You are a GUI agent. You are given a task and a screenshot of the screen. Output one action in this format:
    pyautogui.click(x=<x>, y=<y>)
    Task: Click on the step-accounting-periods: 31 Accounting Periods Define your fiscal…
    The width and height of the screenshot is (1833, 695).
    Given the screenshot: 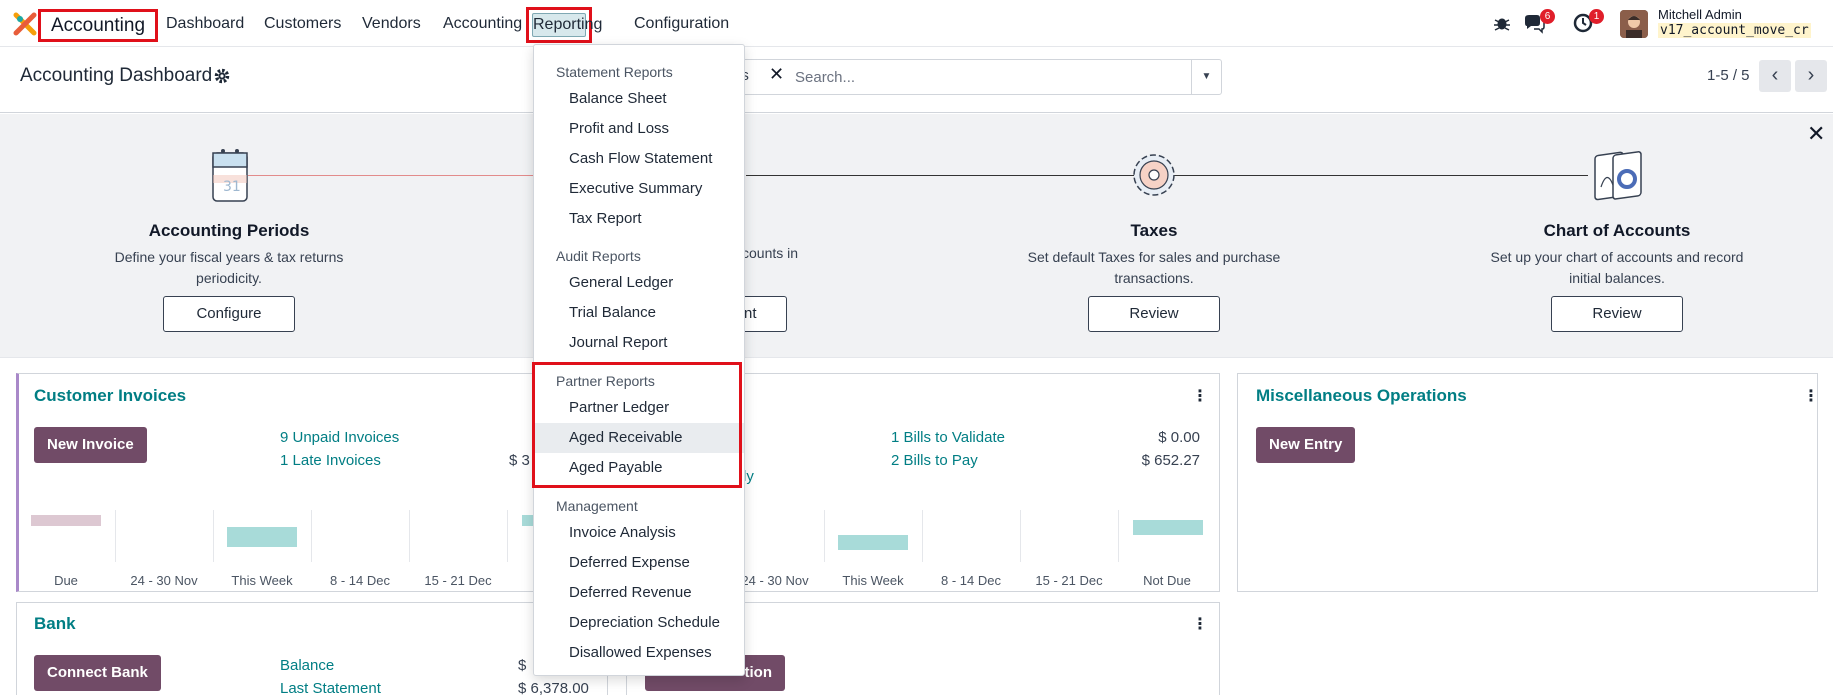 What is the action you would take?
    pyautogui.click(x=229, y=214)
    